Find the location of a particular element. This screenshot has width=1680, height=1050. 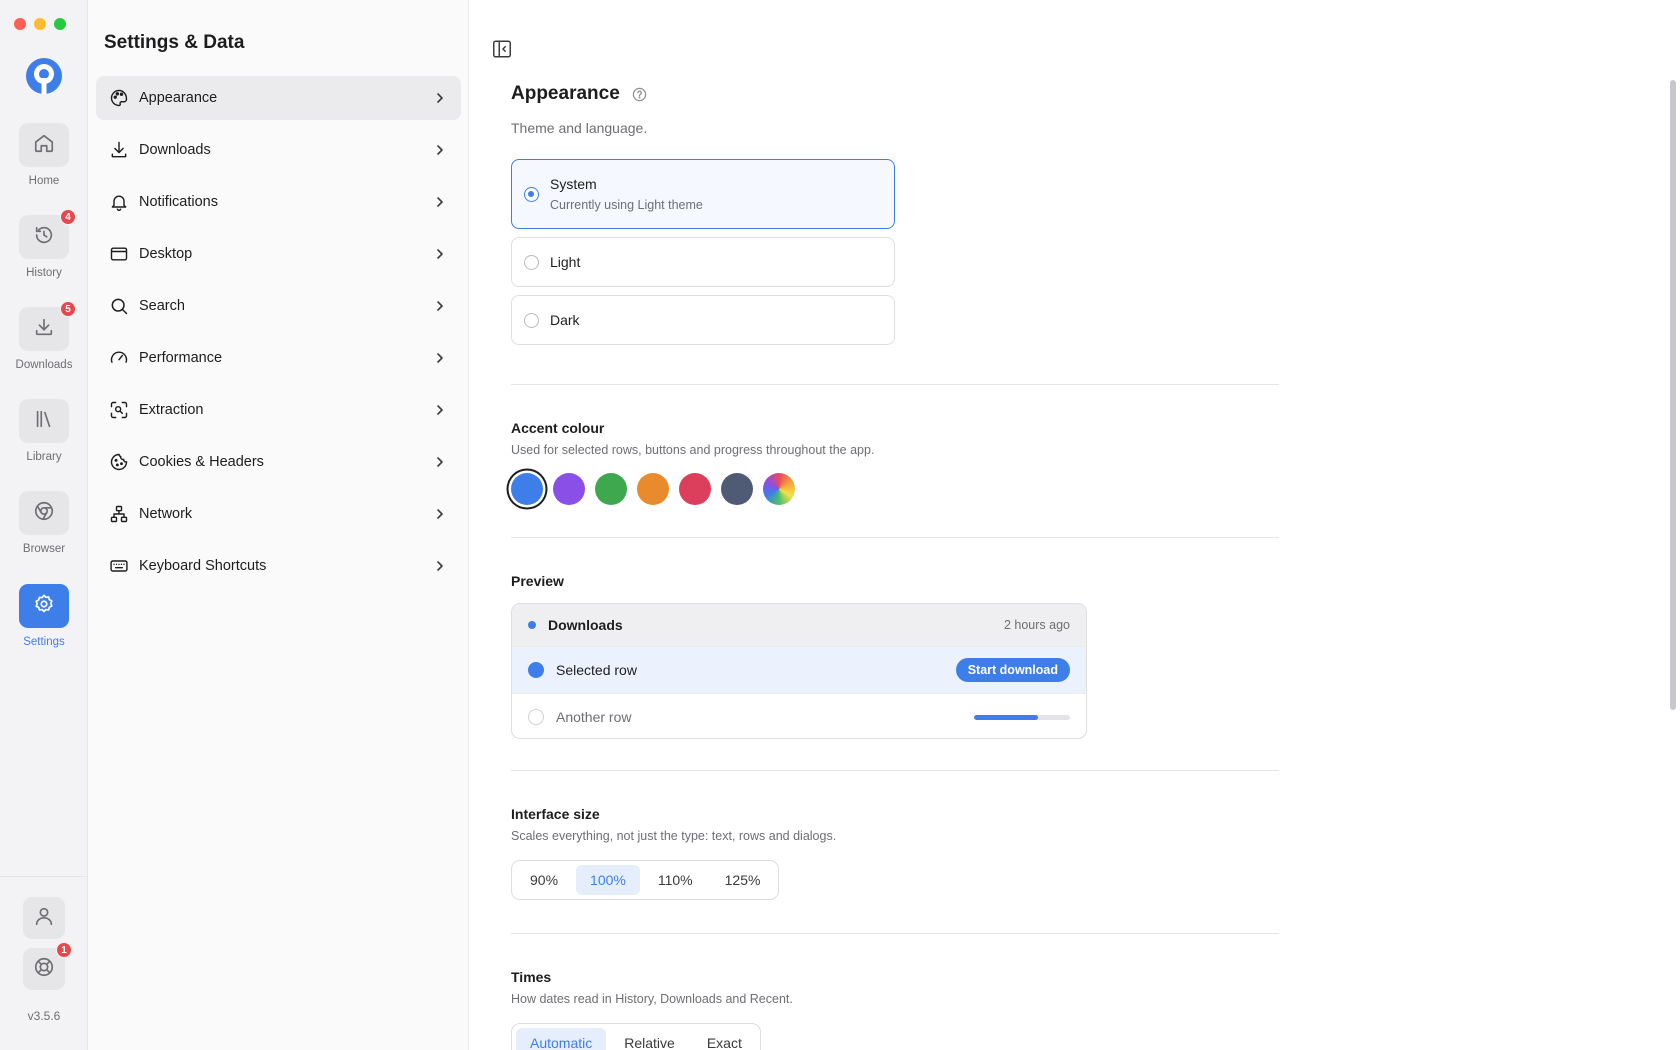

theme-radio-dark is located at coordinates (531, 320).